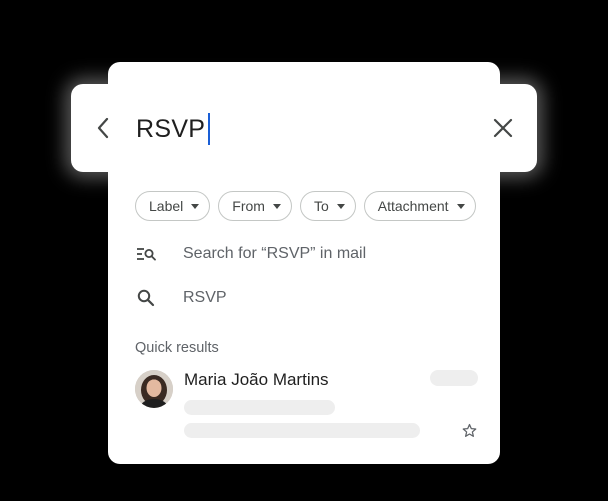 The height and width of the screenshot is (501, 608). What do you see at coordinates (166, 206) in the screenshot?
I see `chip-label-text: Label` at bounding box center [166, 206].